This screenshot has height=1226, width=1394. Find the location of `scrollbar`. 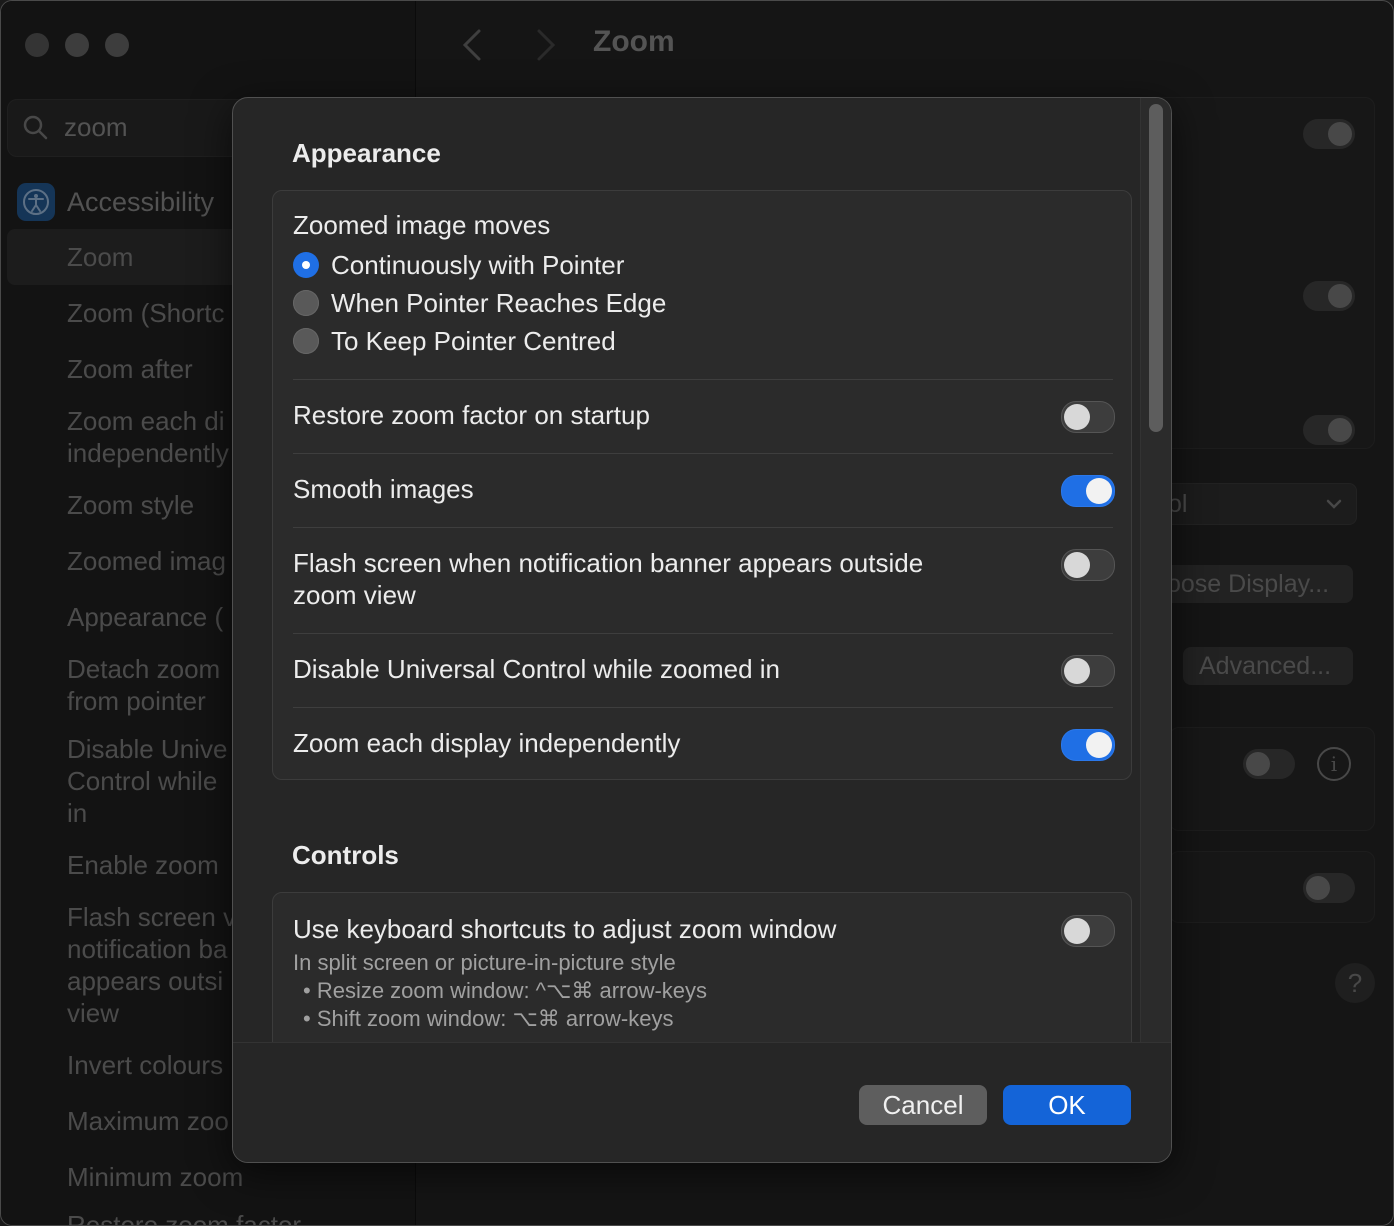

scrollbar is located at coordinates (1155, 570).